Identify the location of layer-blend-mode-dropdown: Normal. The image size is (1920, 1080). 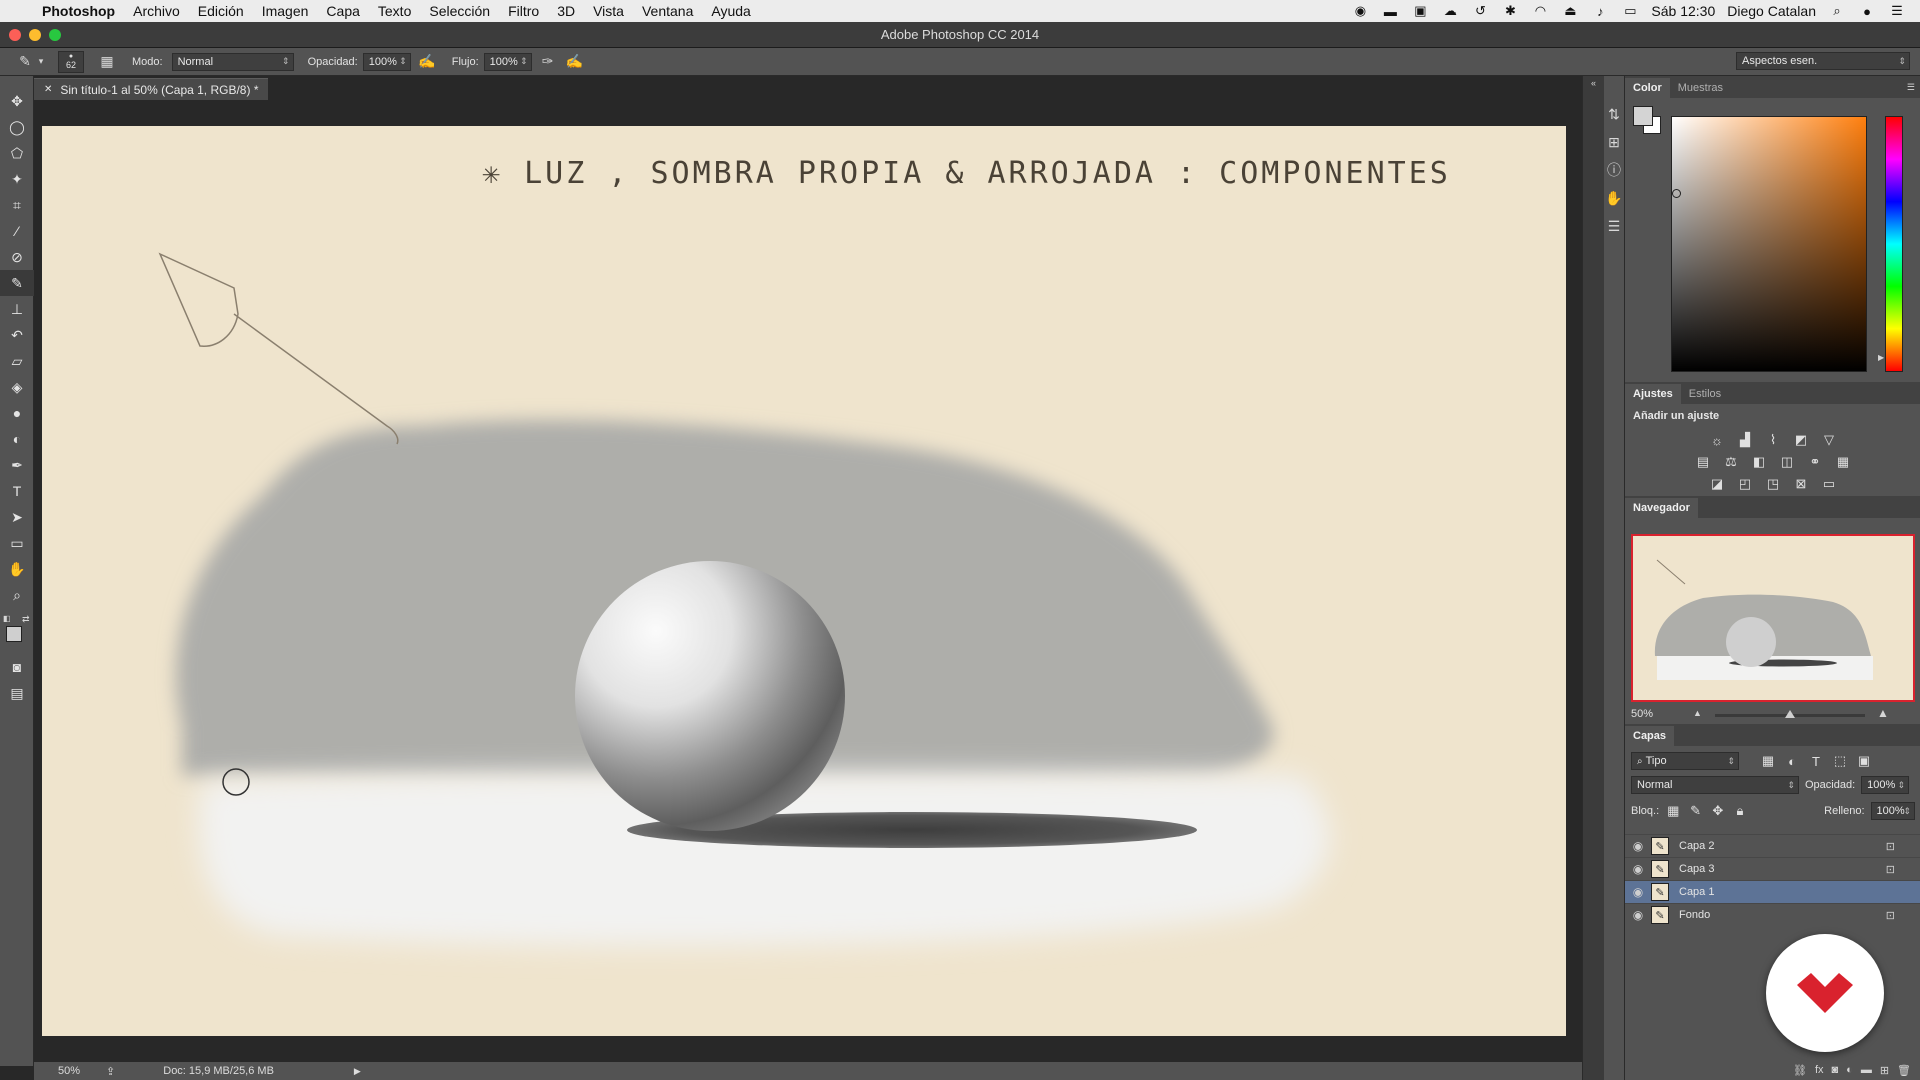
(1715, 785).